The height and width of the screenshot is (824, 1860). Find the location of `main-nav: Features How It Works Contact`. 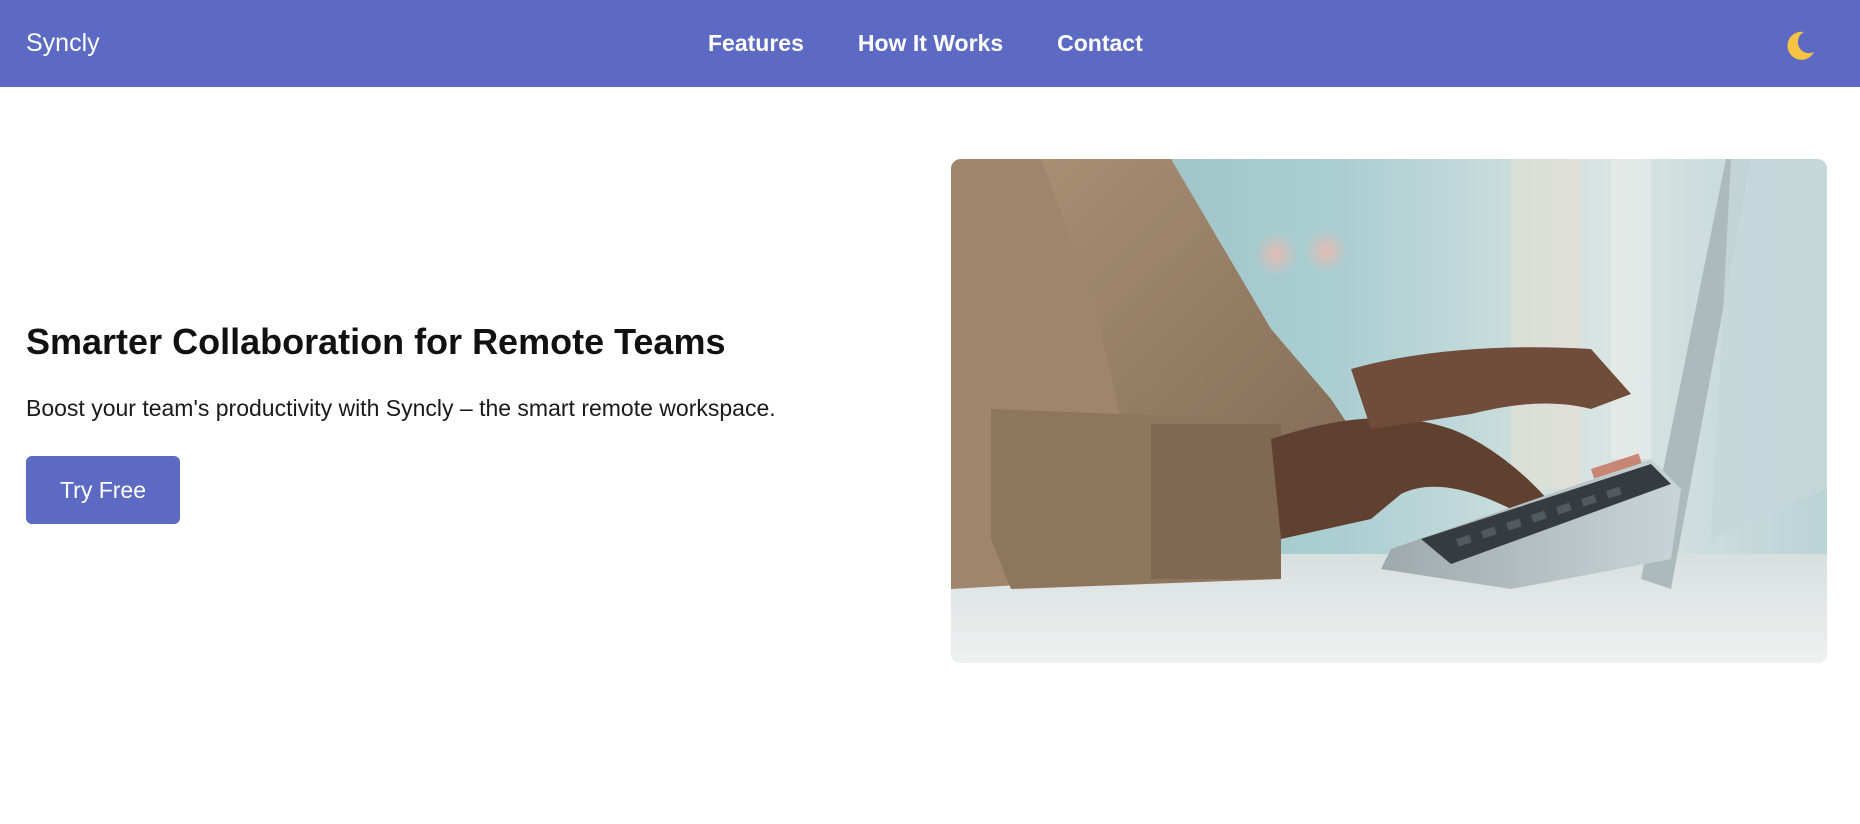

main-nav: Features How It Works Contact is located at coordinates (925, 43).